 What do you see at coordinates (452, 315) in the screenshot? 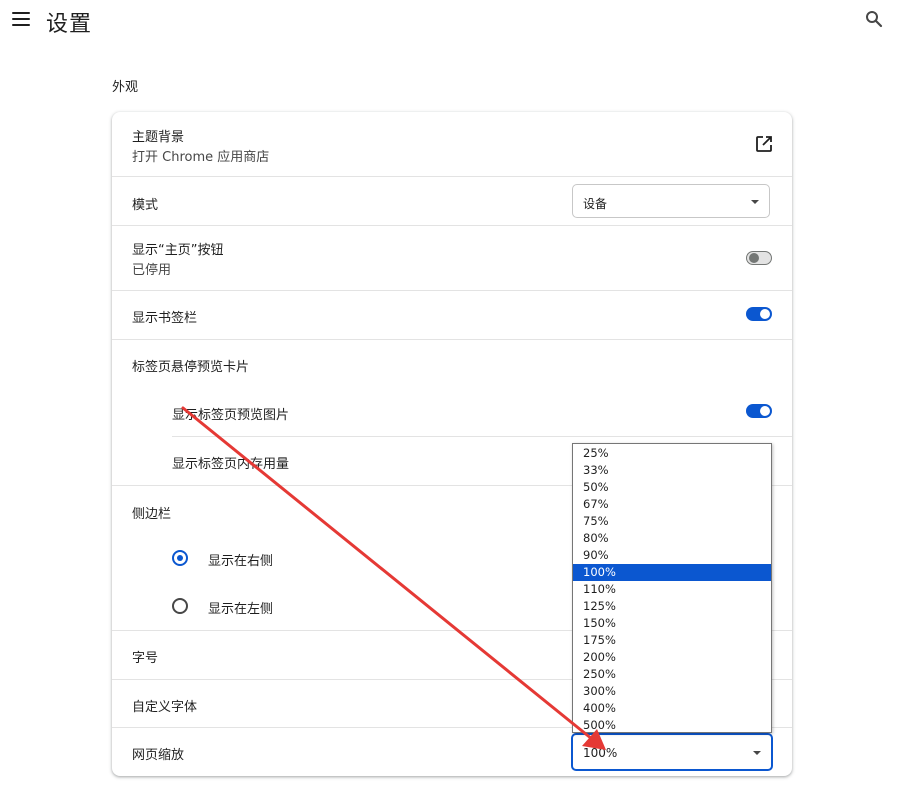
I see `bookmarks-bar-row: 显示书签栏` at bounding box center [452, 315].